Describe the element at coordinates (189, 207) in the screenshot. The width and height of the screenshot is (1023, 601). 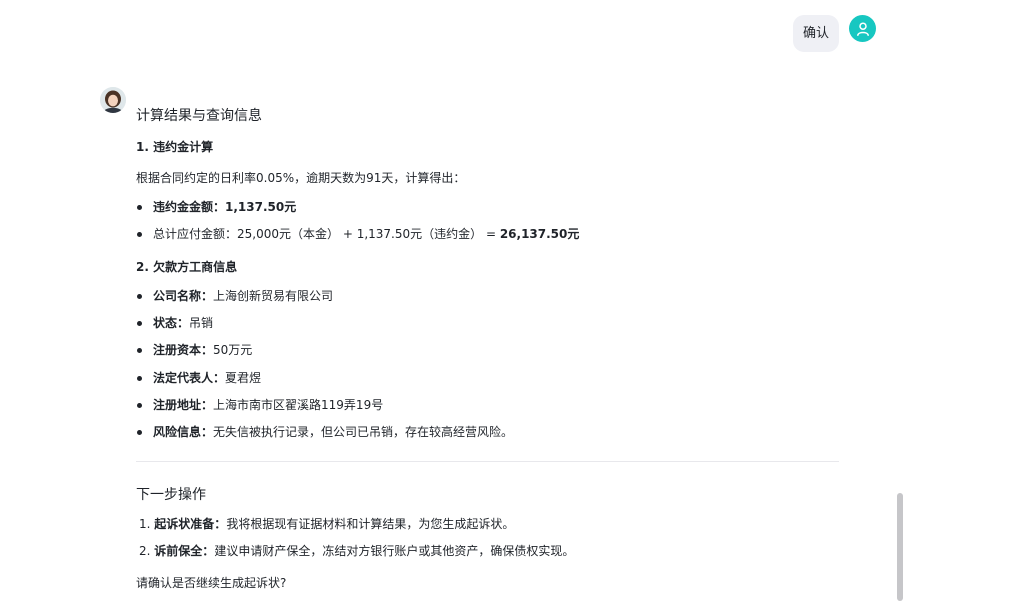
I see `penalty-label: 违约金金额：` at that location.